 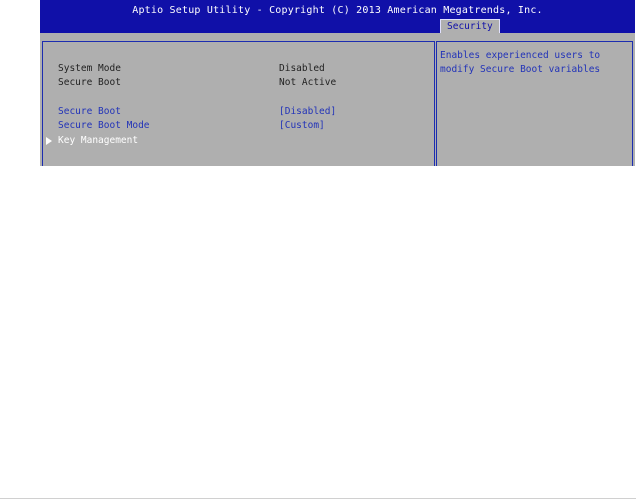 What do you see at coordinates (302, 126) in the screenshot?
I see `secure-boot-mode-value: [Custom]` at bounding box center [302, 126].